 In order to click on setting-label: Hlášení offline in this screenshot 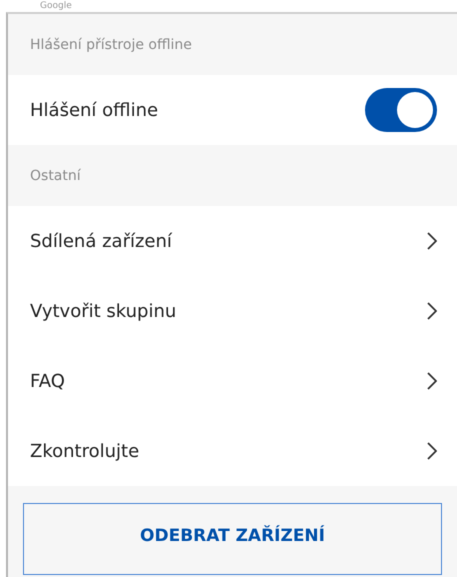, I will do `click(94, 110)`.